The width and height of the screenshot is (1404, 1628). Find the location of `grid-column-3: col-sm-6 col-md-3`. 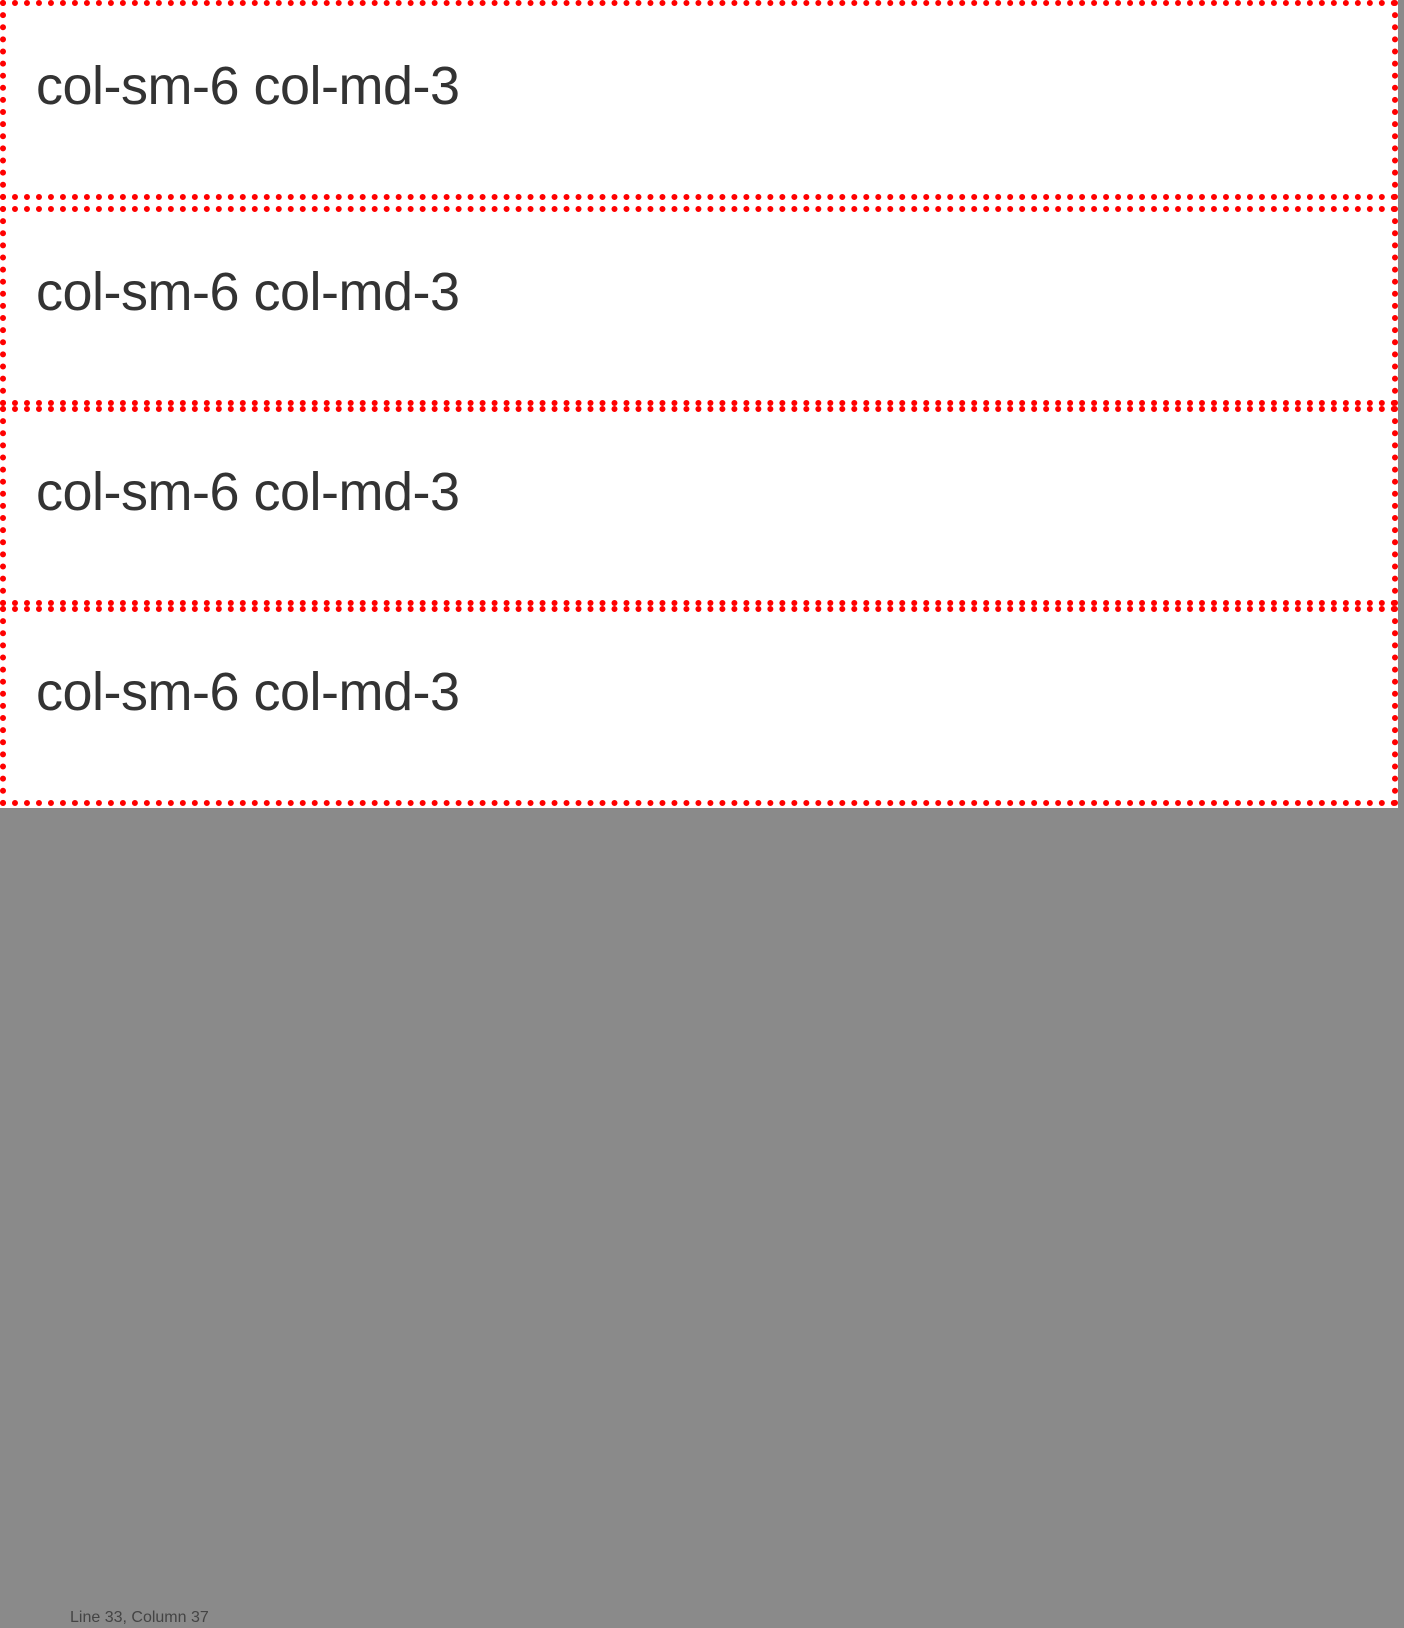

grid-column-3: col-sm-6 col-md-3 is located at coordinates (699, 506).